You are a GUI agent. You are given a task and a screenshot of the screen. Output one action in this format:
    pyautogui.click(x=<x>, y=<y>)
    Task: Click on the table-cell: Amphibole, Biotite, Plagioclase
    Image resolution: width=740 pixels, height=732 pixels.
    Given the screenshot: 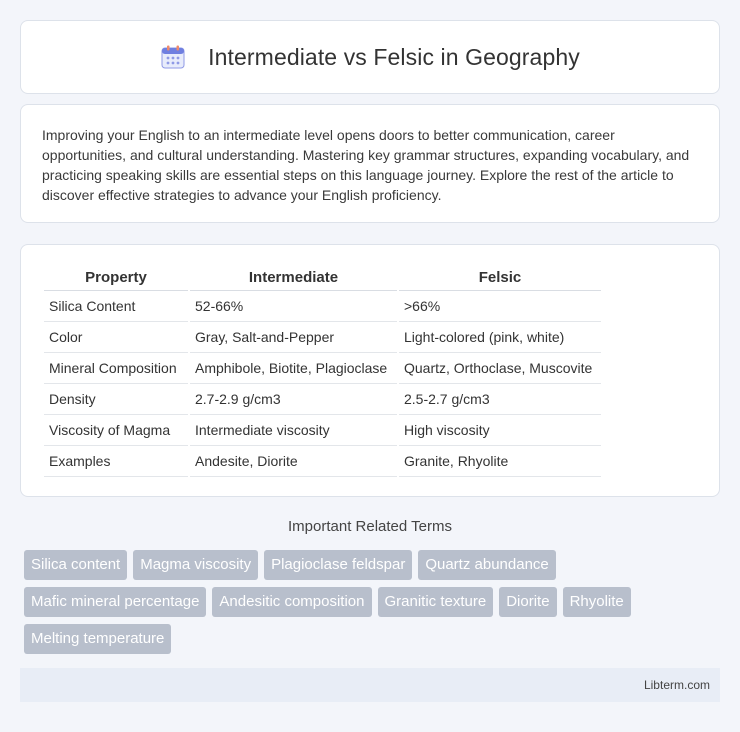 What is the action you would take?
    pyautogui.click(x=293, y=368)
    